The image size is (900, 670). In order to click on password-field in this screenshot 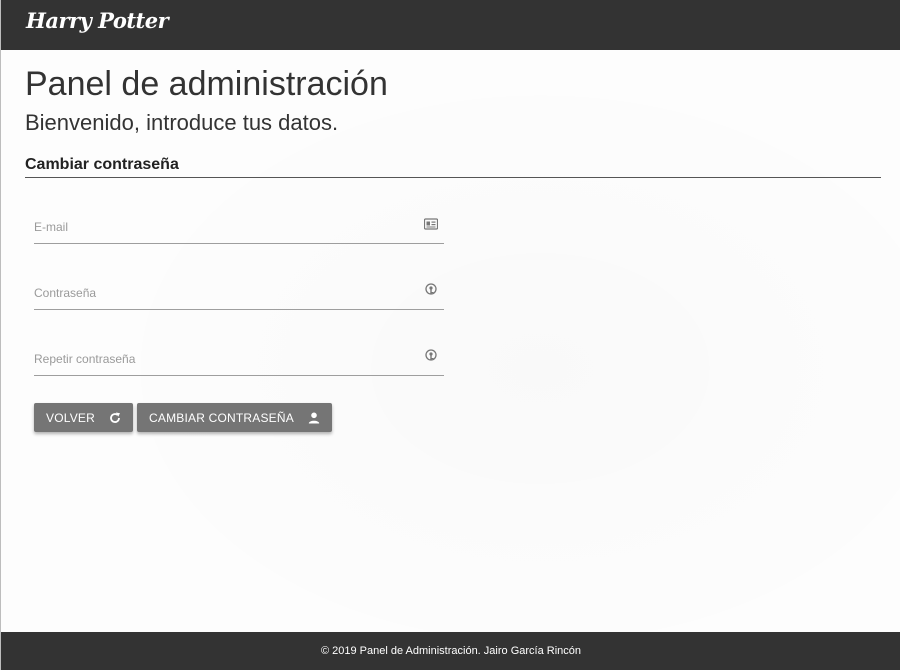, I will do `click(219, 293)`.